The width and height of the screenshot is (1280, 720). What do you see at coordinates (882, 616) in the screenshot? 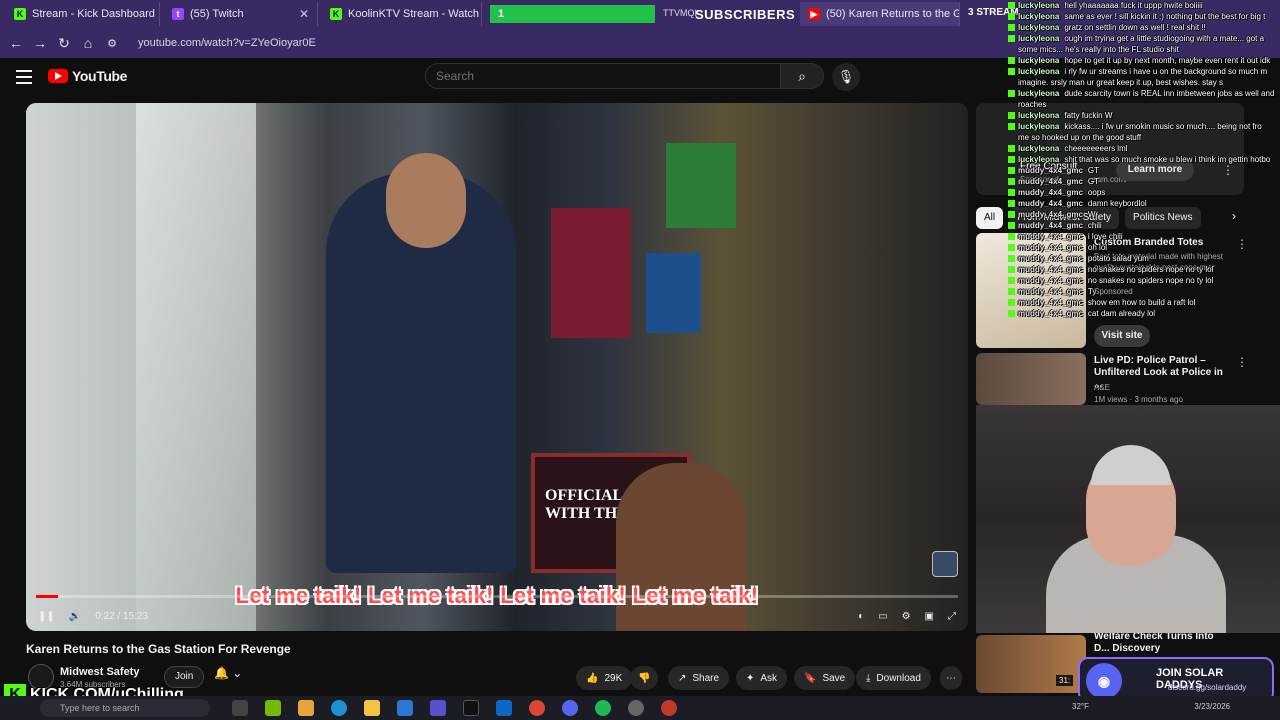
I see `captions-icon: ▭` at bounding box center [882, 616].